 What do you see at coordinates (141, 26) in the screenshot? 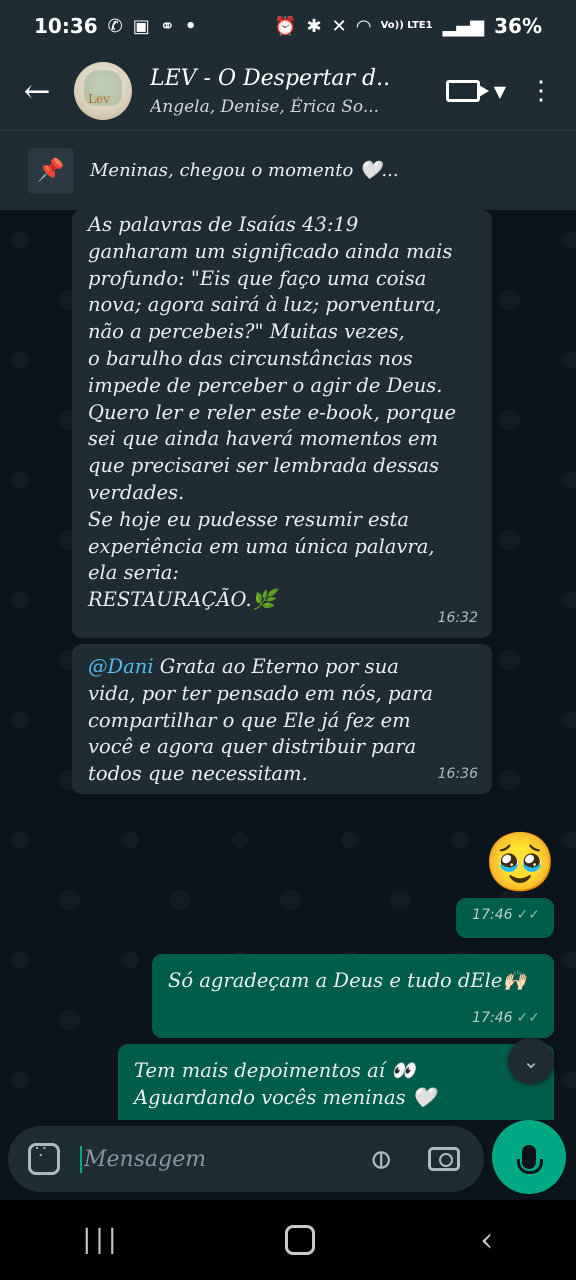
I see `image-icon: ▣` at bounding box center [141, 26].